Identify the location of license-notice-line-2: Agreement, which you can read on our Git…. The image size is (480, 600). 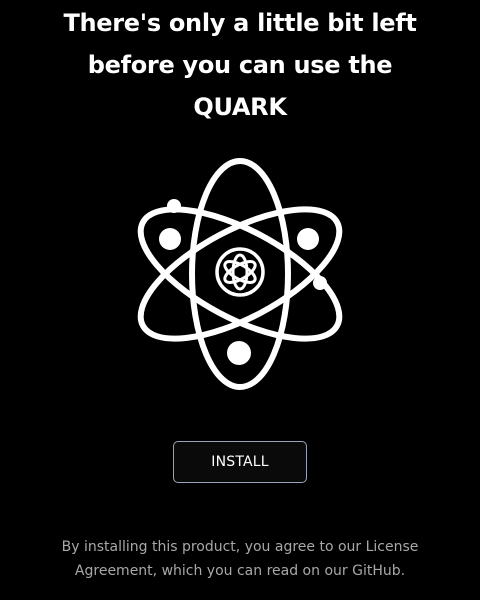
(240, 571).